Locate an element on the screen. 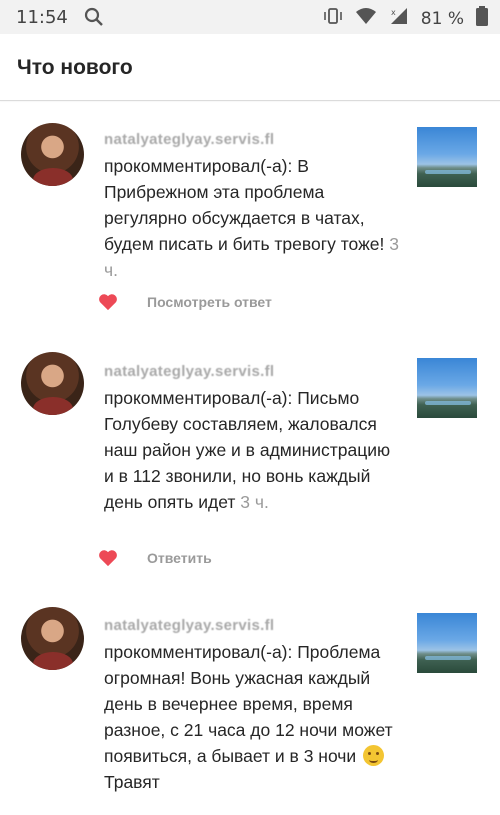 Image resolution: width=500 pixels, height=815 pixels. comment-tail: Травят is located at coordinates (132, 782).